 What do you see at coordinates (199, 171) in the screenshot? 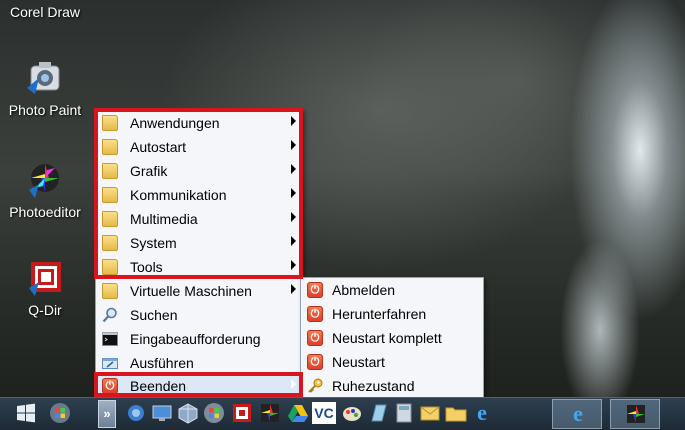
I see `menu-item-grafik: Grafik` at bounding box center [199, 171].